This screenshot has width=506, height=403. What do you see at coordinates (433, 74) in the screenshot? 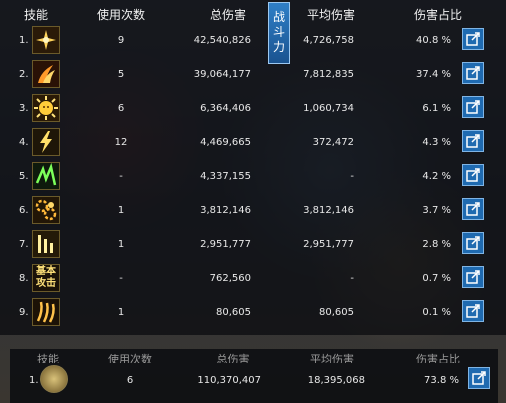
I see `row-damage-share: 37.4 %` at bounding box center [433, 74].